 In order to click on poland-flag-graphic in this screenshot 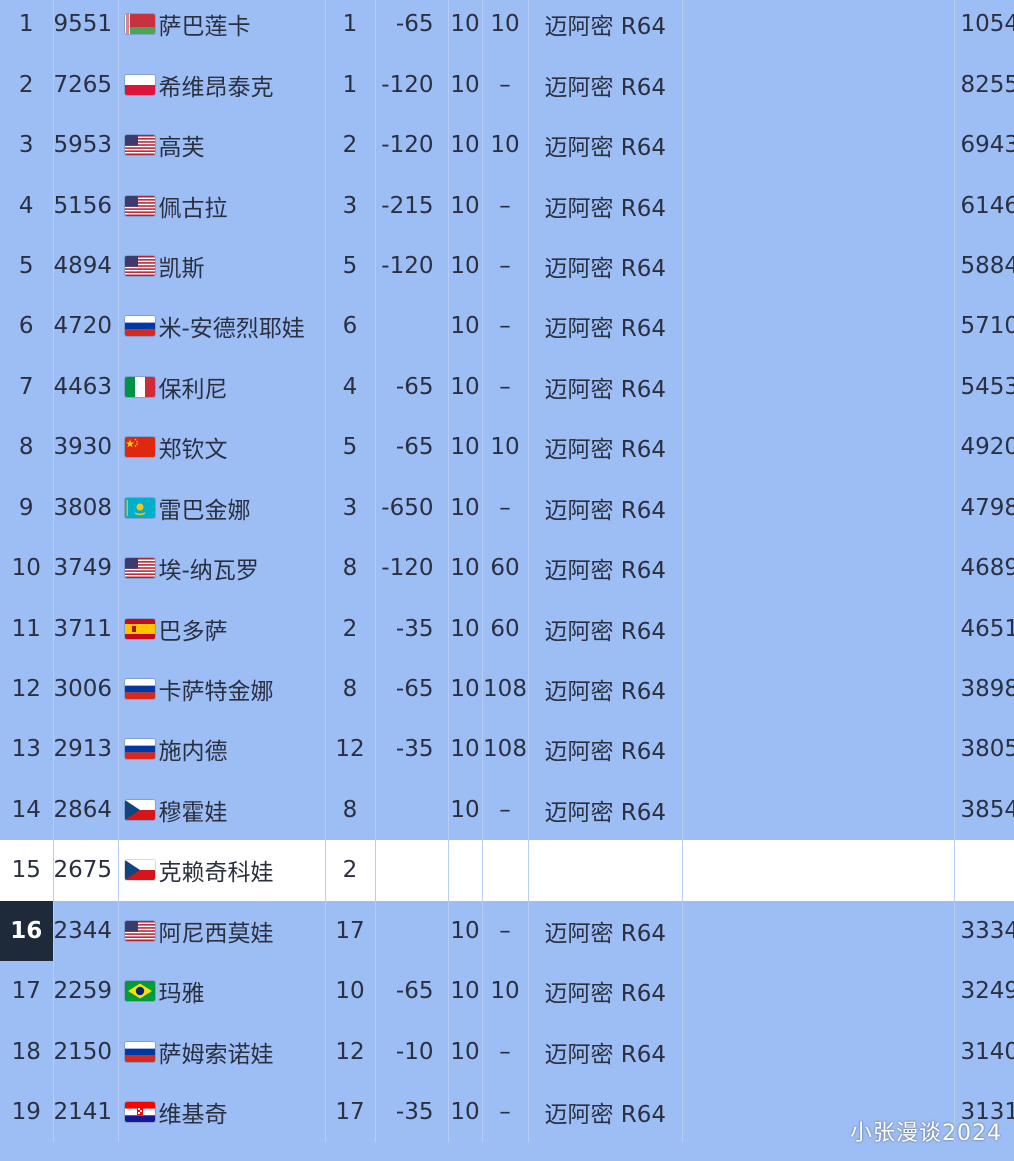, I will do `click(139, 84)`.